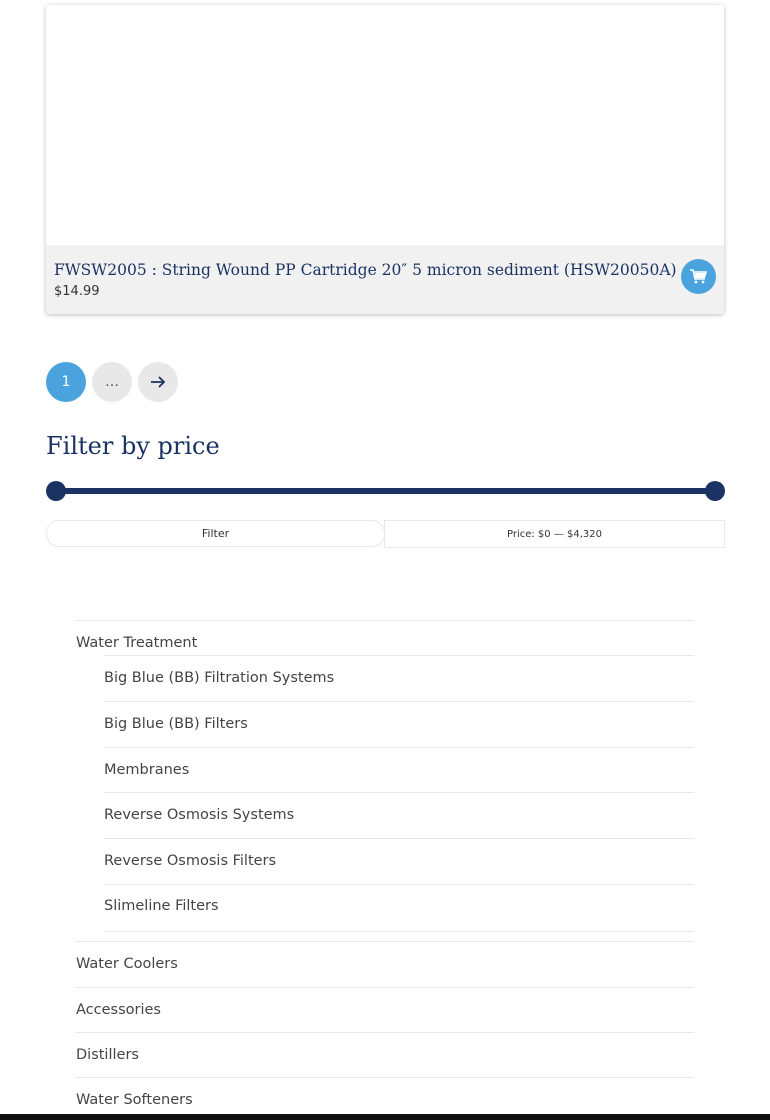 The width and height of the screenshot is (770, 1120). What do you see at coordinates (118, 1010) in the screenshot?
I see `category-label: Accessories` at bounding box center [118, 1010].